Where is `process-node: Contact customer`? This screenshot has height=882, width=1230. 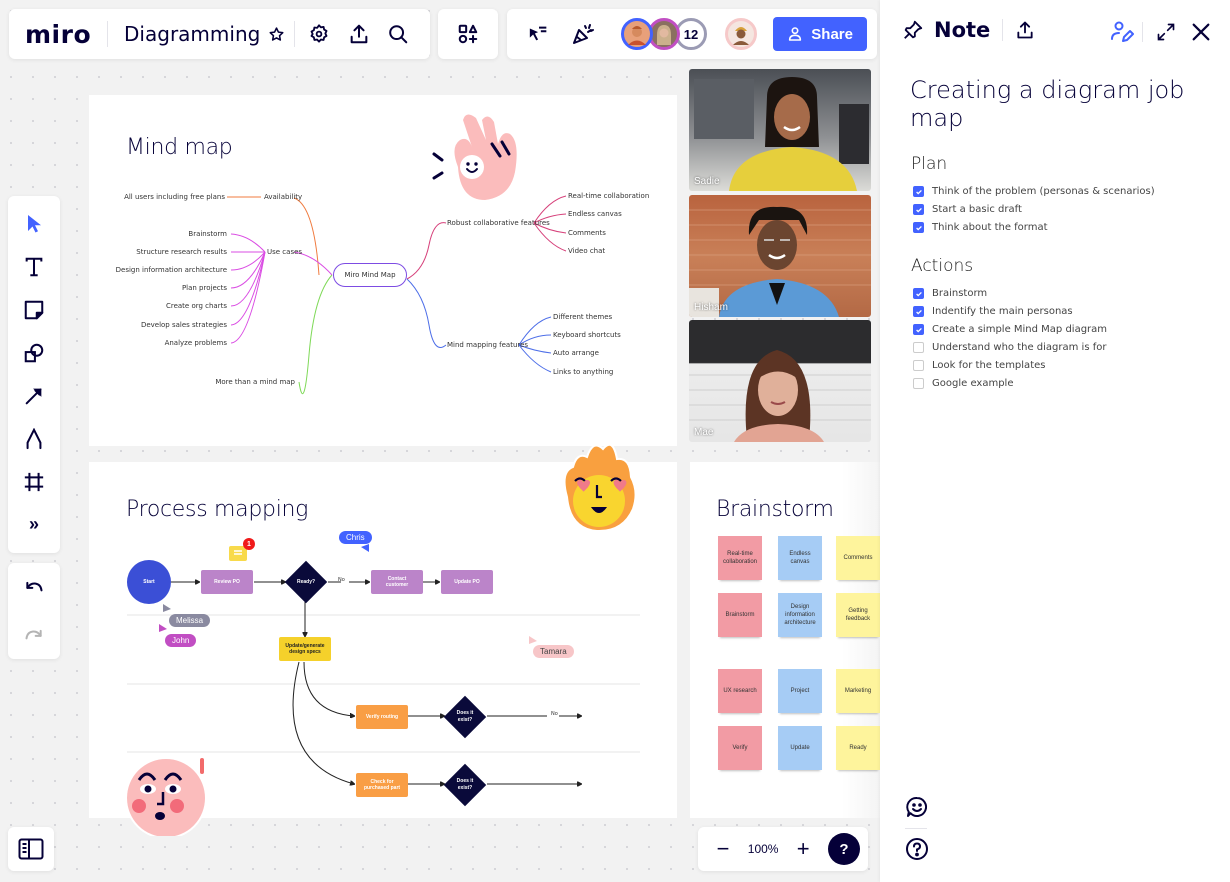
process-node: Contact customer is located at coordinates (397, 582).